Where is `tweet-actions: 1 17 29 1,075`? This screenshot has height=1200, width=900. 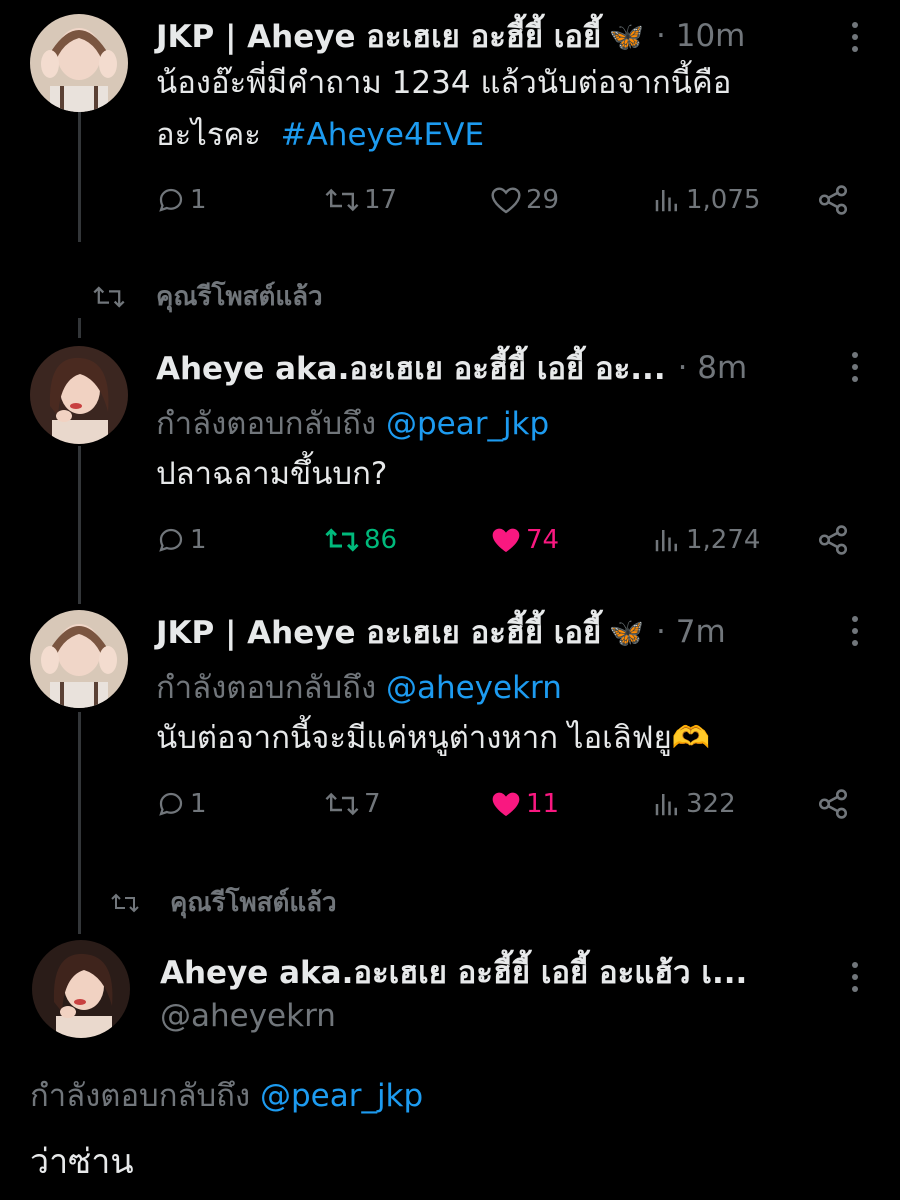 tweet-actions: 1 17 29 1,075 is located at coordinates (506, 200).